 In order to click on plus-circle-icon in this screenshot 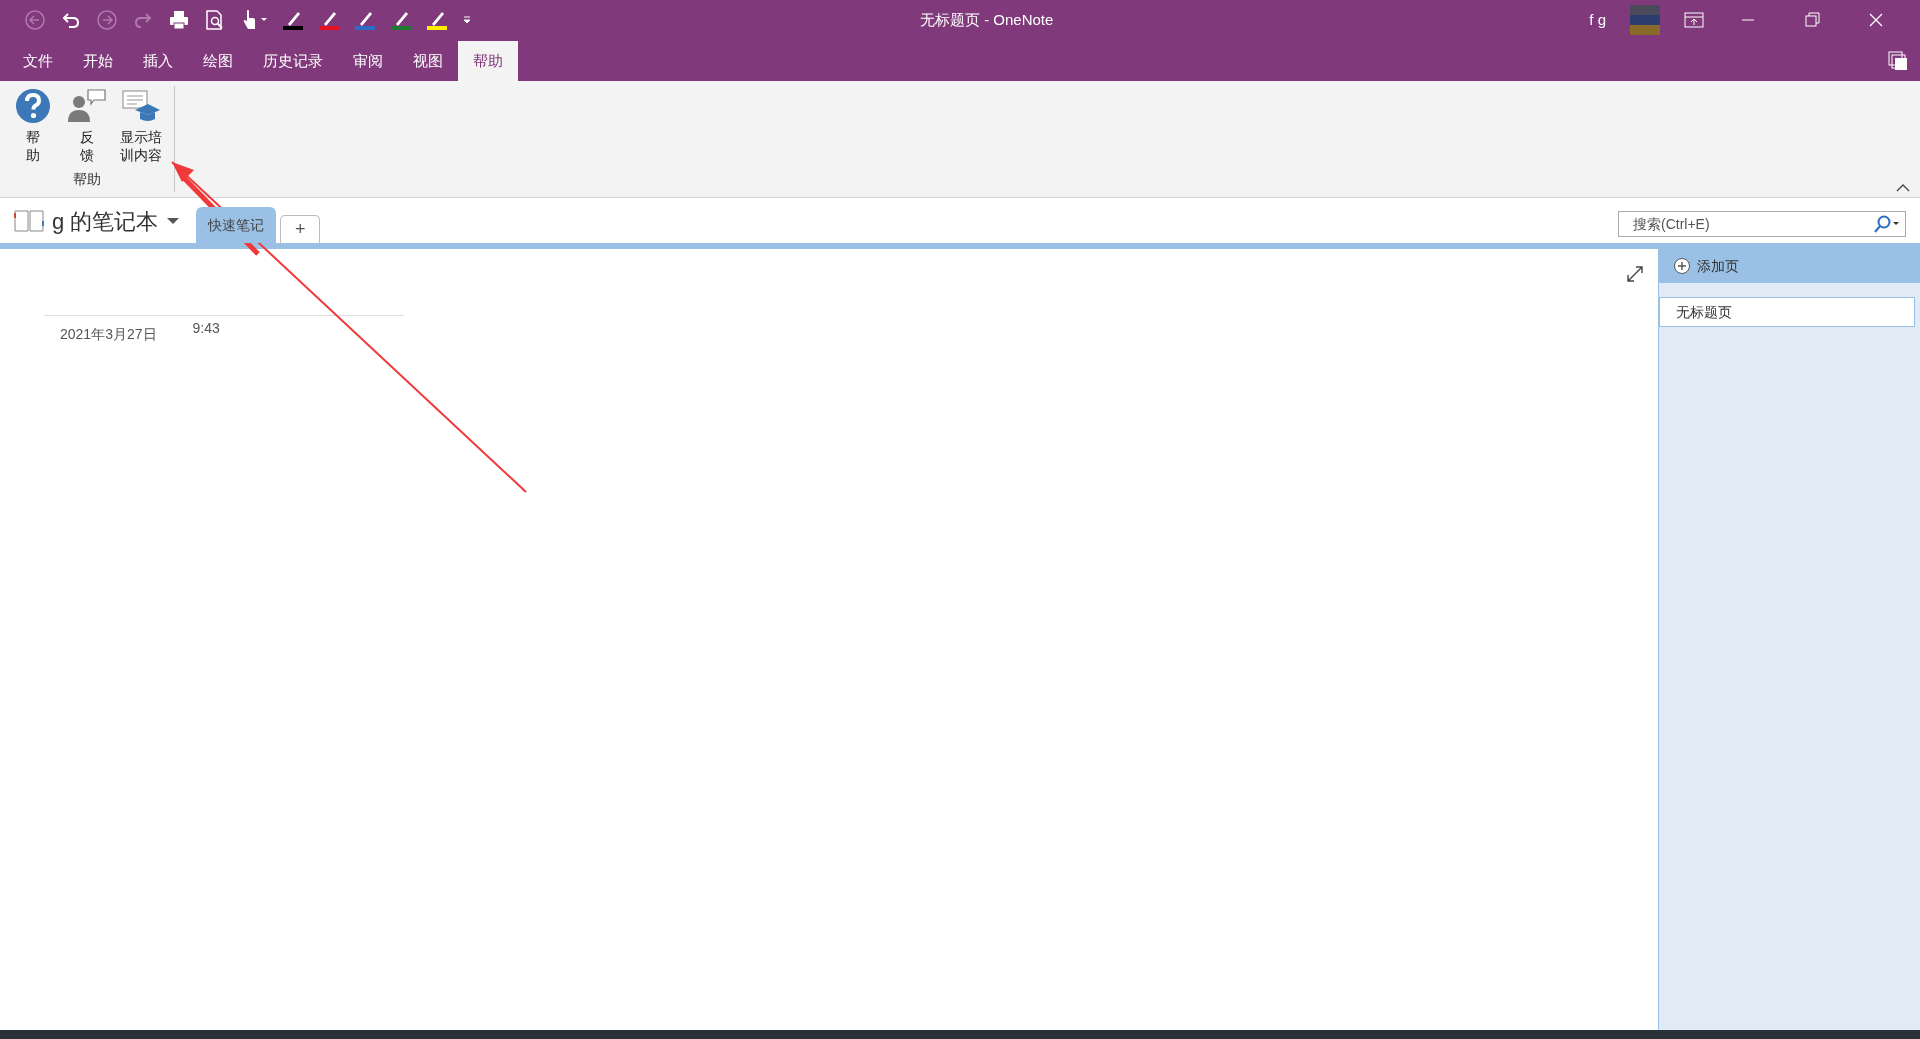, I will do `click(1682, 266)`.